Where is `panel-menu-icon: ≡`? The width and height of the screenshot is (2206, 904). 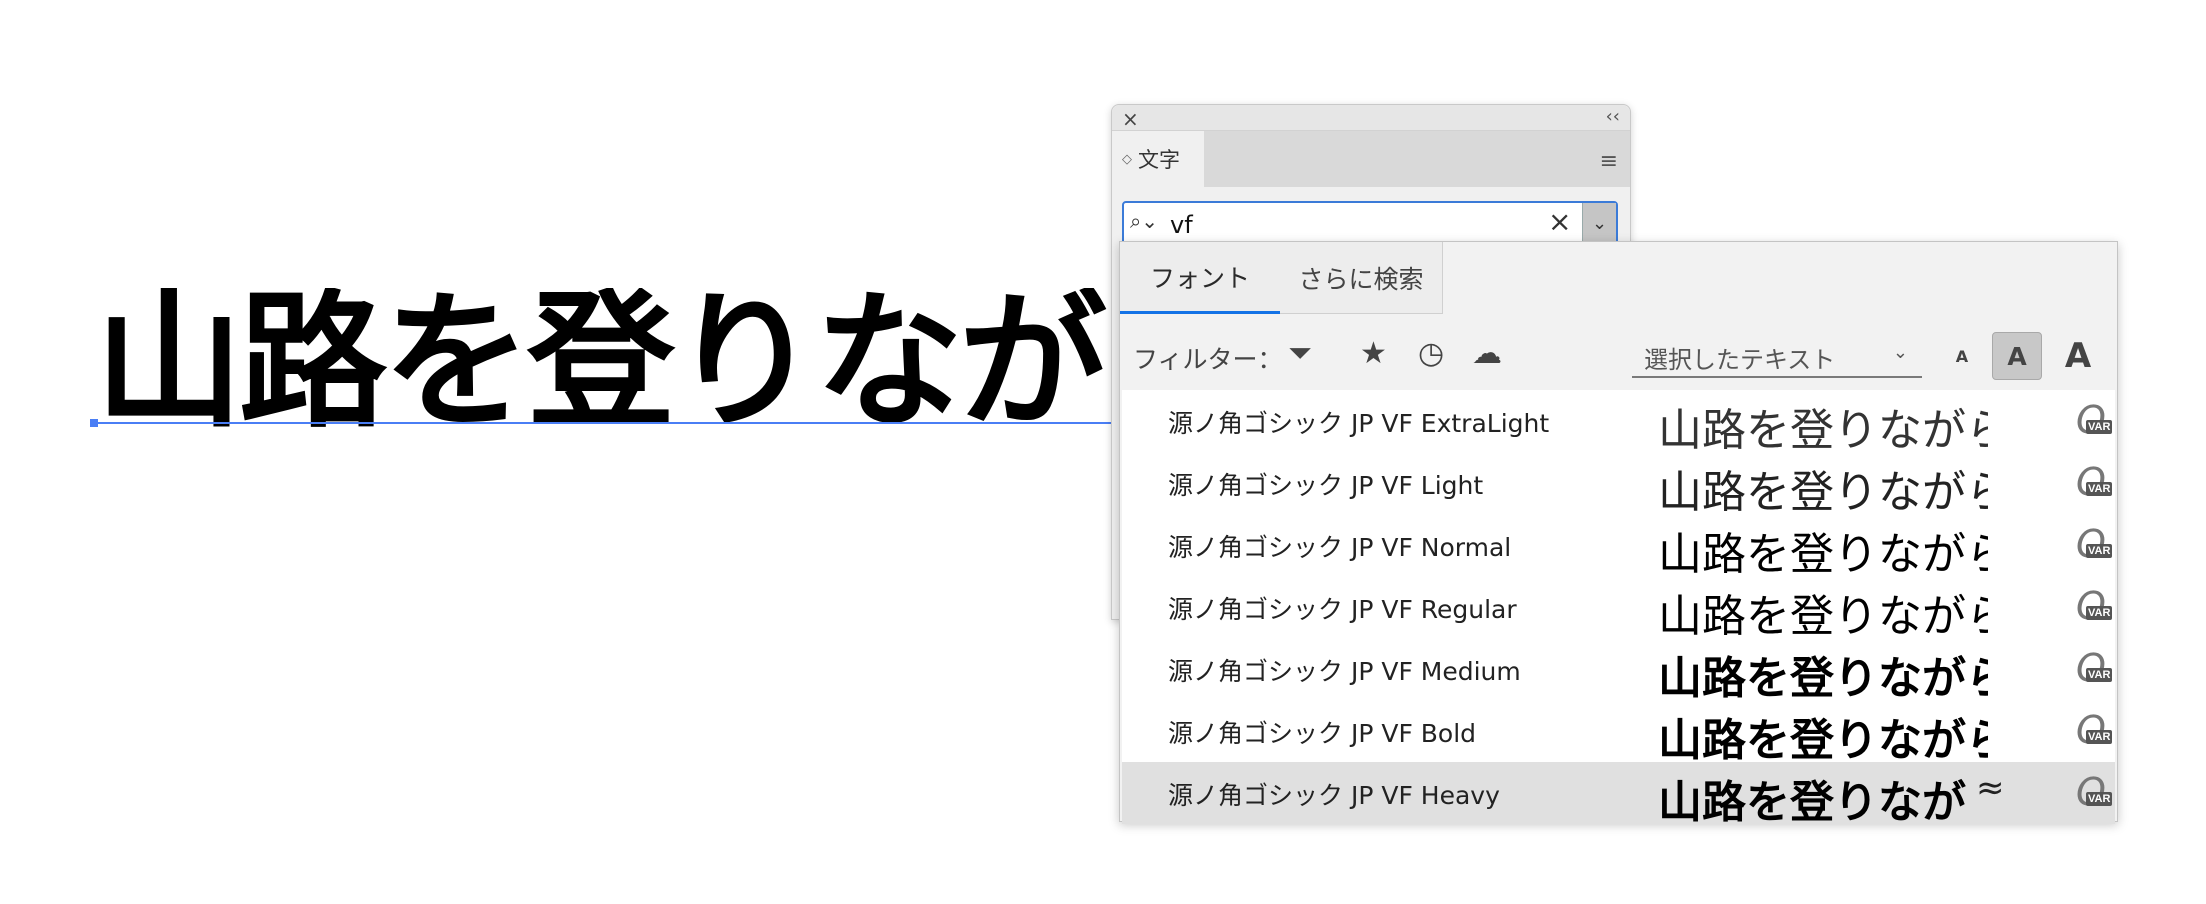
panel-menu-icon: ≡ is located at coordinates (1609, 161).